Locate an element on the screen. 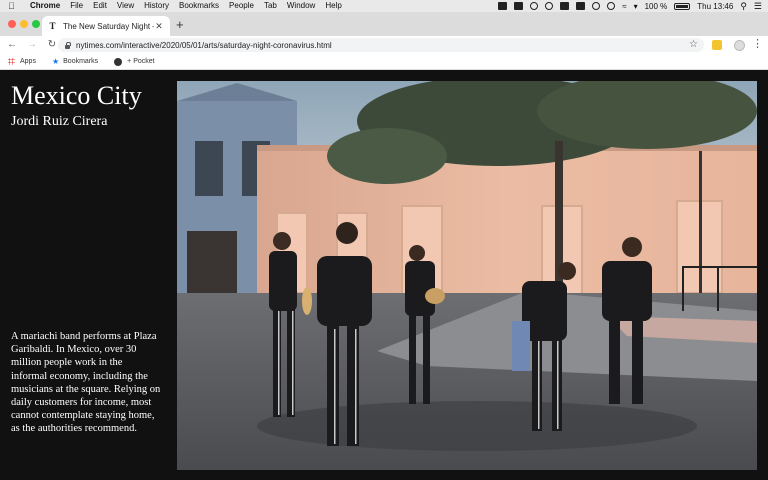 This screenshot has height=480, width=768. time-machine-icon is located at coordinates (596, 6).